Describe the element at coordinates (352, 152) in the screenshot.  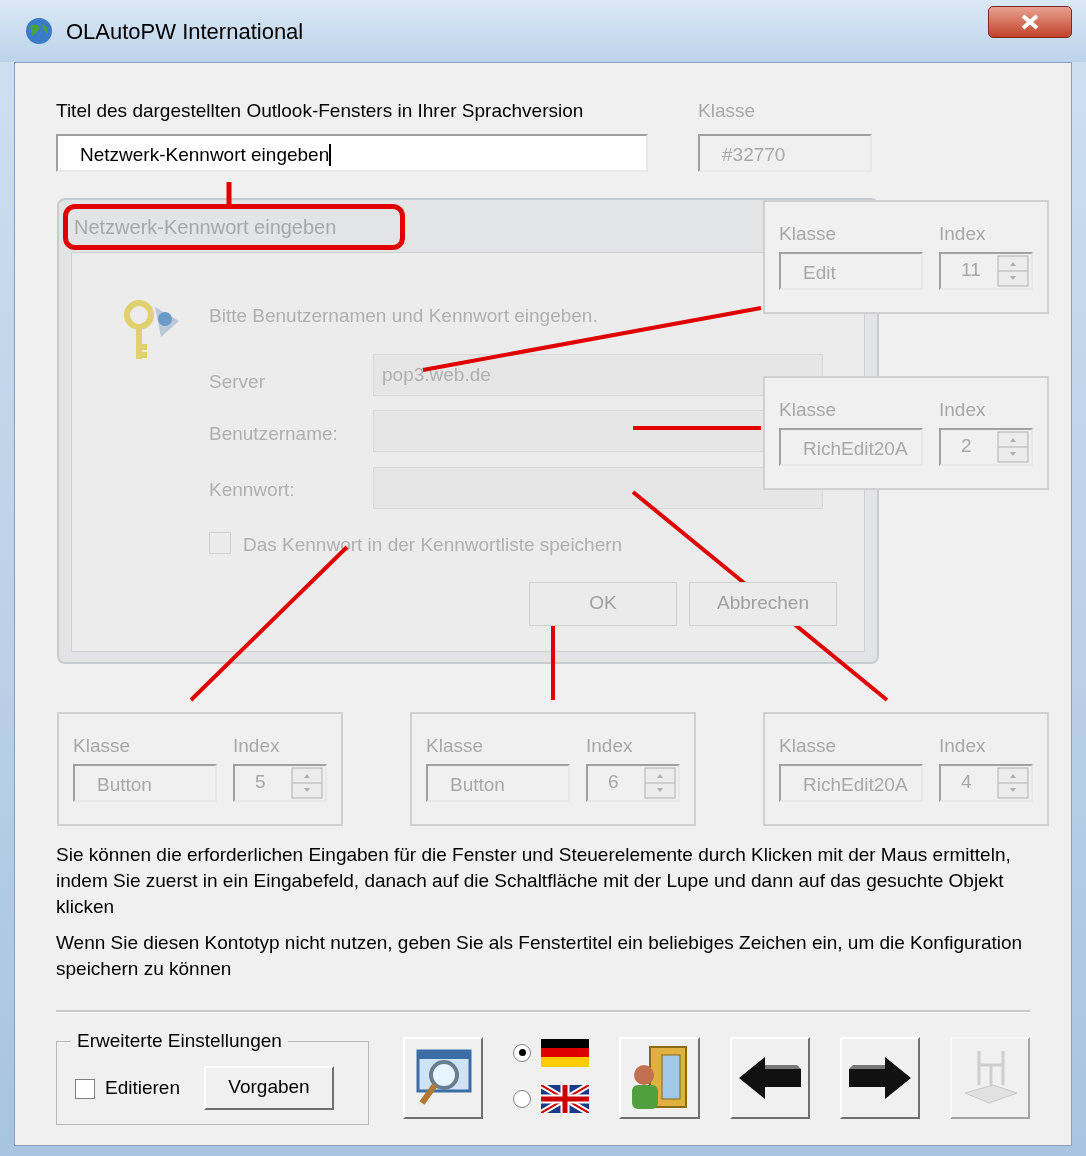
I see `window-title-field: Netzwerk-Kennwort eingeben` at that location.